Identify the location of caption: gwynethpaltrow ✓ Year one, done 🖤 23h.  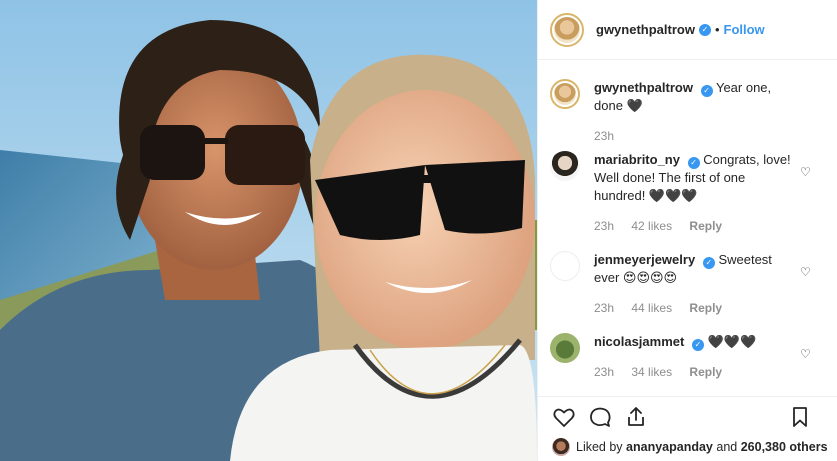
(688, 112).